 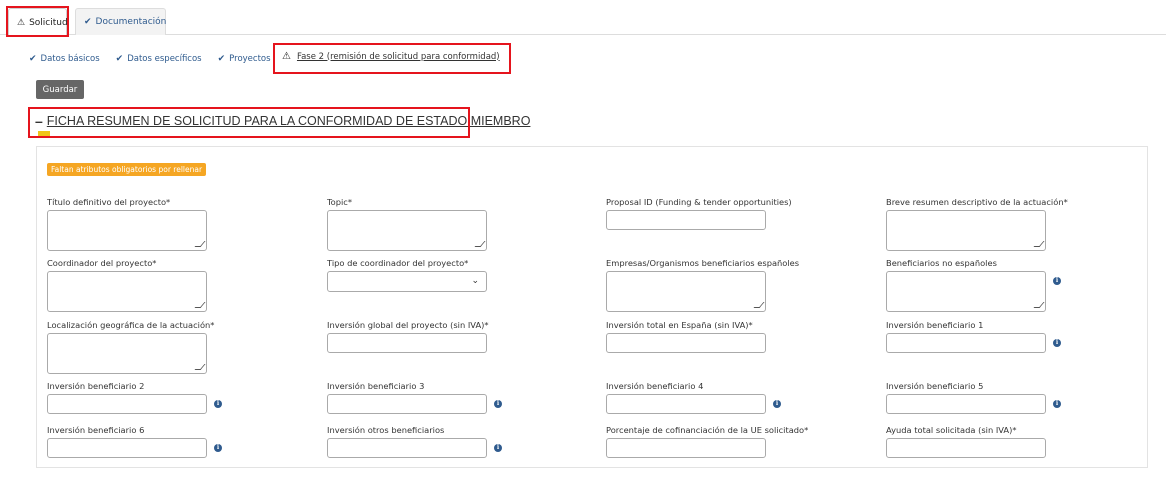 What do you see at coordinates (686, 448) in the screenshot?
I see `cofinanciacion-input` at bounding box center [686, 448].